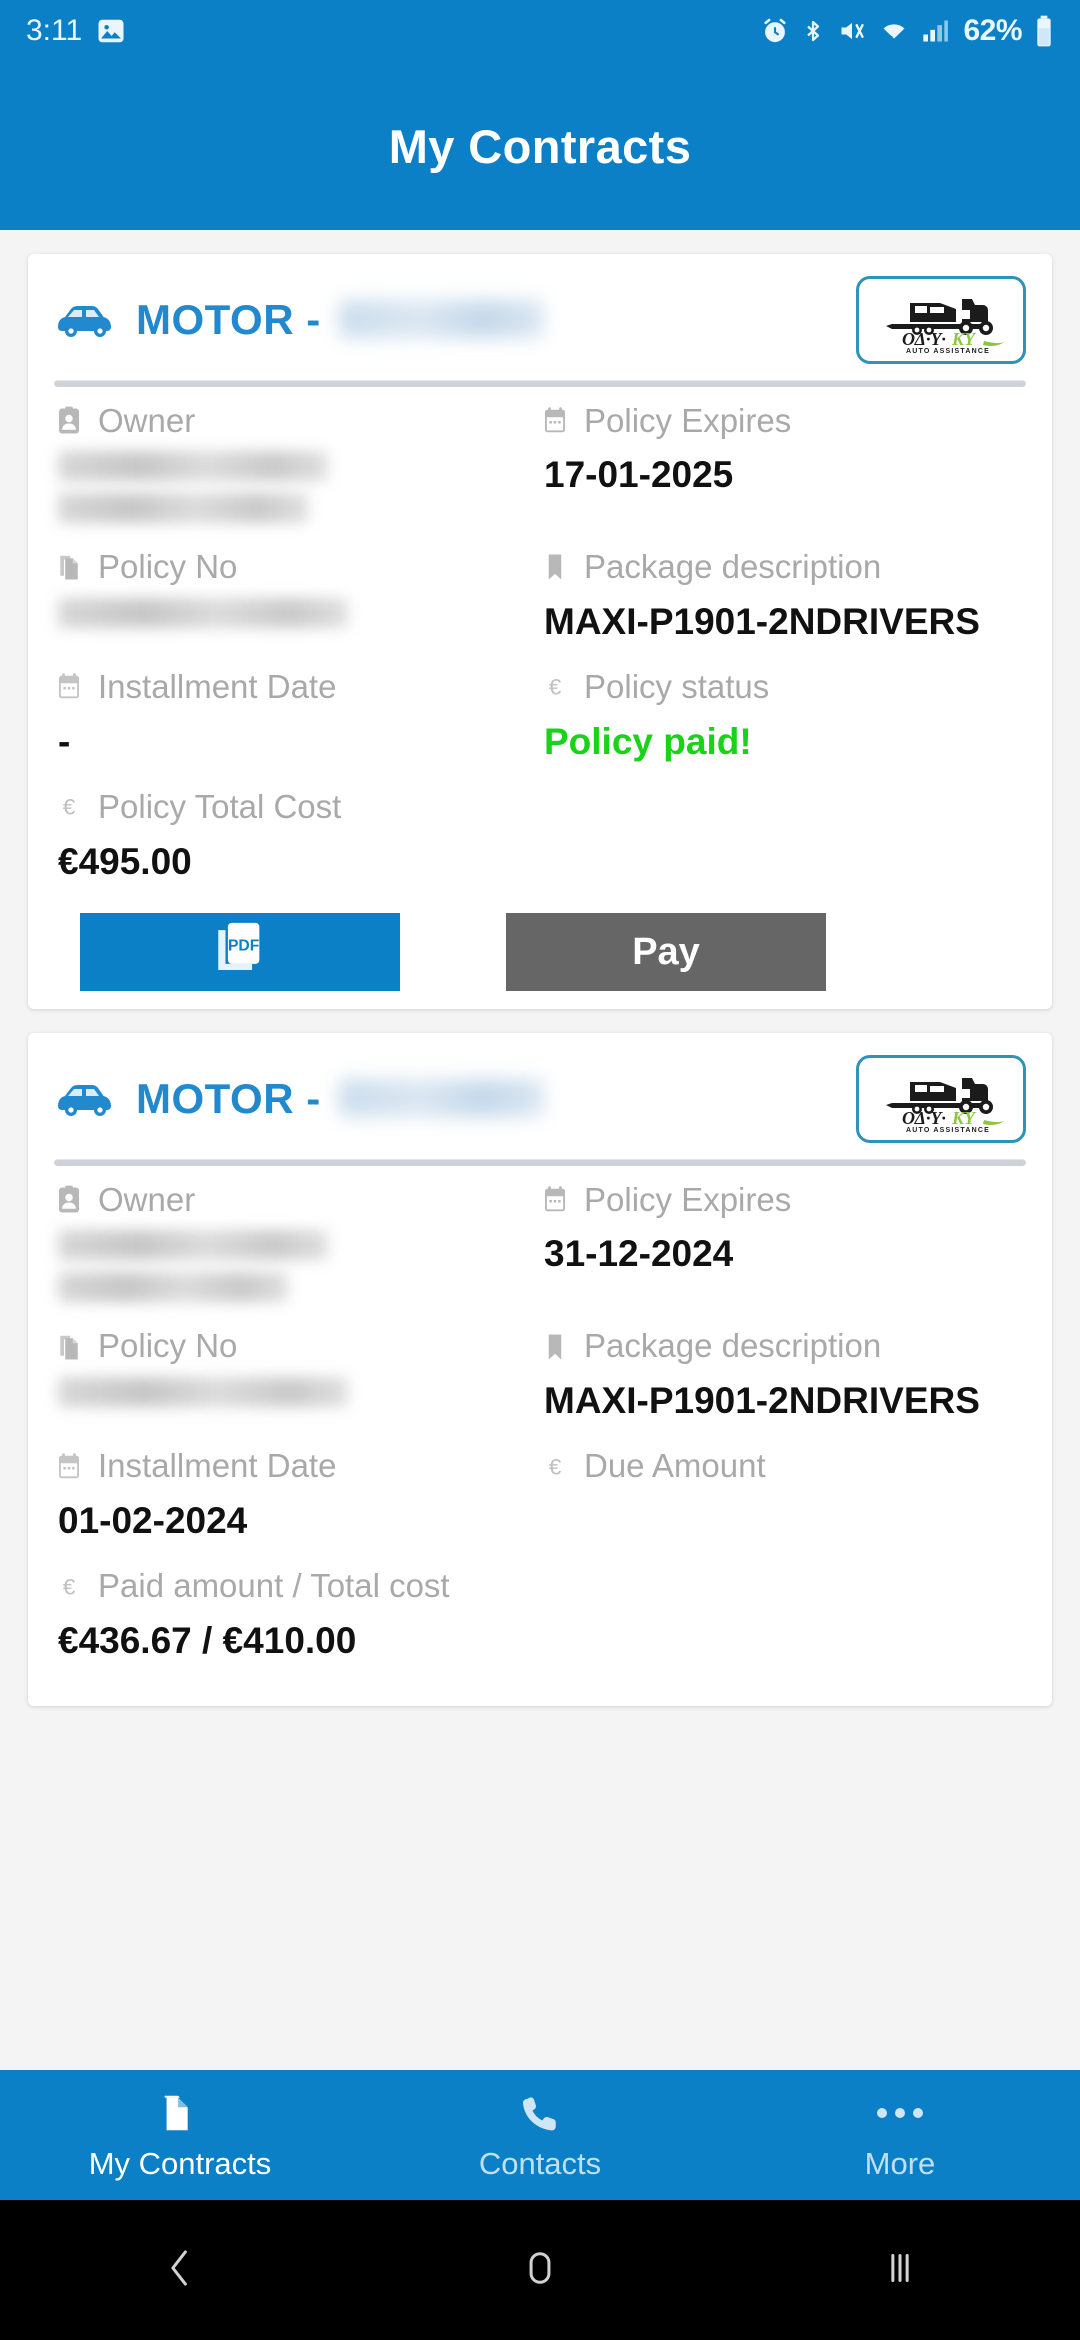  What do you see at coordinates (54, 30) in the screenshot?
I see `status-bar-clock: 3:11` at bounding box center [54, 30].